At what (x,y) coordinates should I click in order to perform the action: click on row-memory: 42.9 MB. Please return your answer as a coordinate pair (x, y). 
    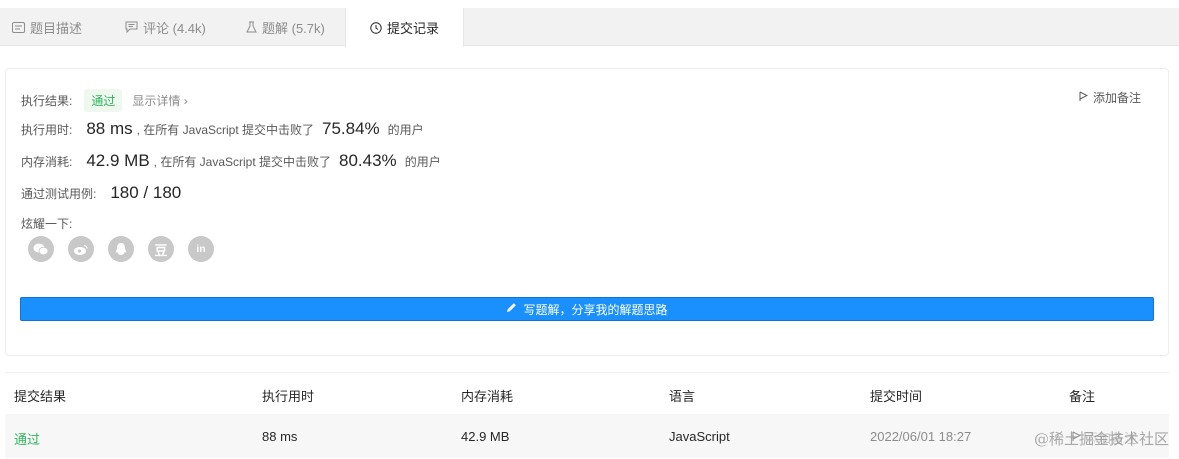
    Looking at the image, I should click on (485, 436).